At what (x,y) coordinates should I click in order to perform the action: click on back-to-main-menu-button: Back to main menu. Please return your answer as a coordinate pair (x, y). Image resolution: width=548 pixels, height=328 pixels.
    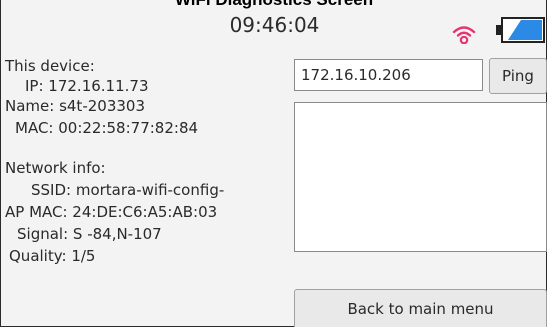
    Looking at the image, I should click on (420, 308).